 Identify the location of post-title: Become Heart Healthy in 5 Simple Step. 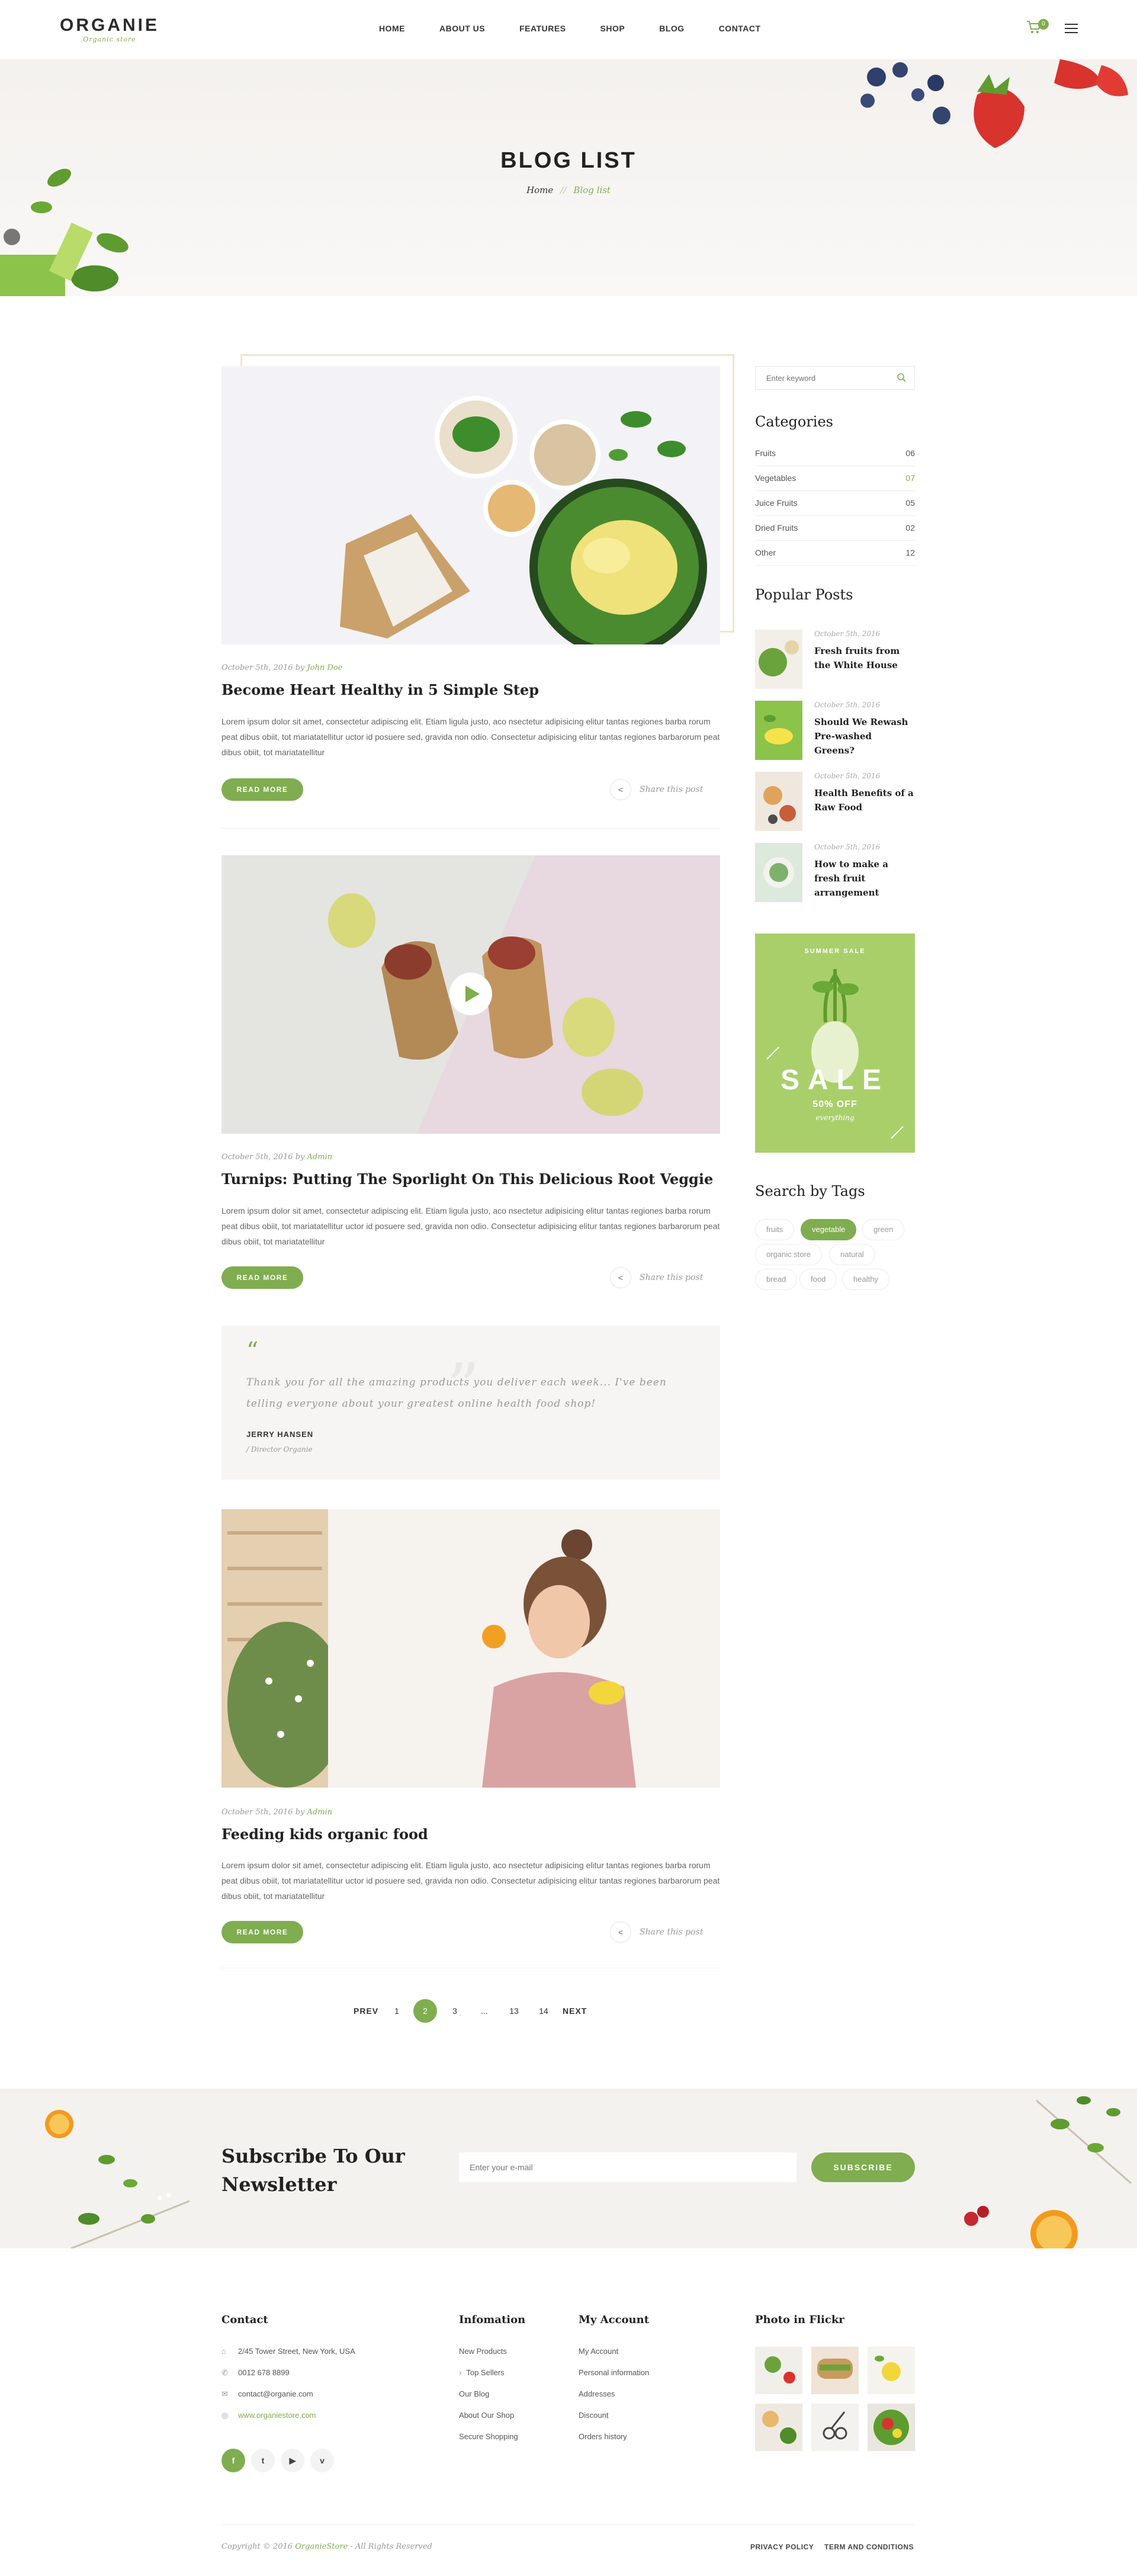
(380, 689).